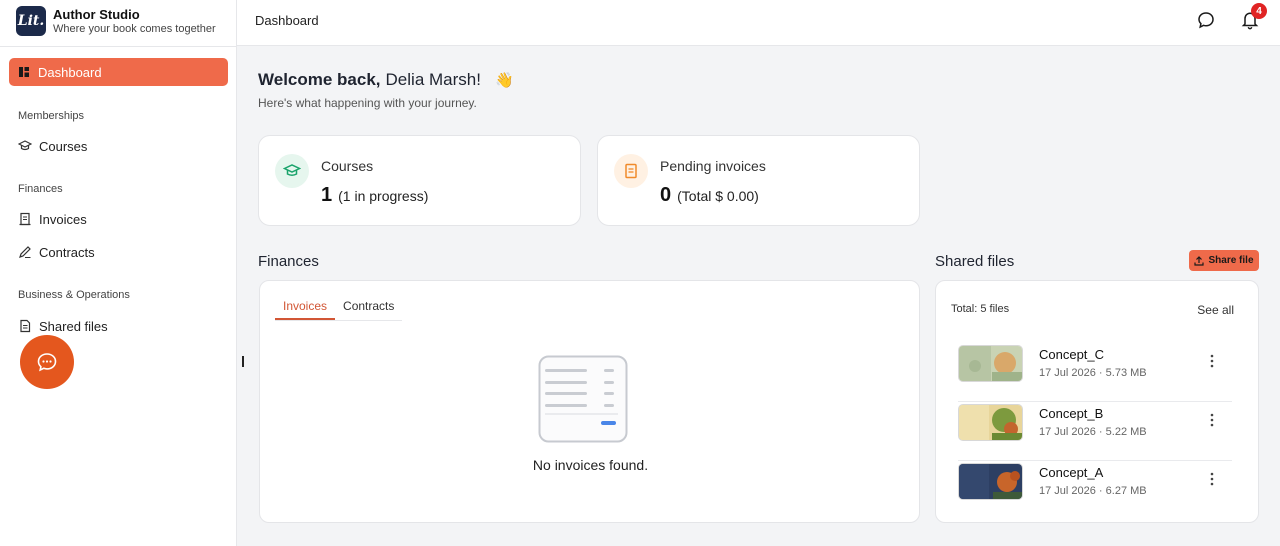 The image size is (1280, 546). Describe the element at coordinates (758, 180) in the screenshot. I see `pending-invoices-stat-card: Pending invoices 0 (Total $ 0.00)` at that location.